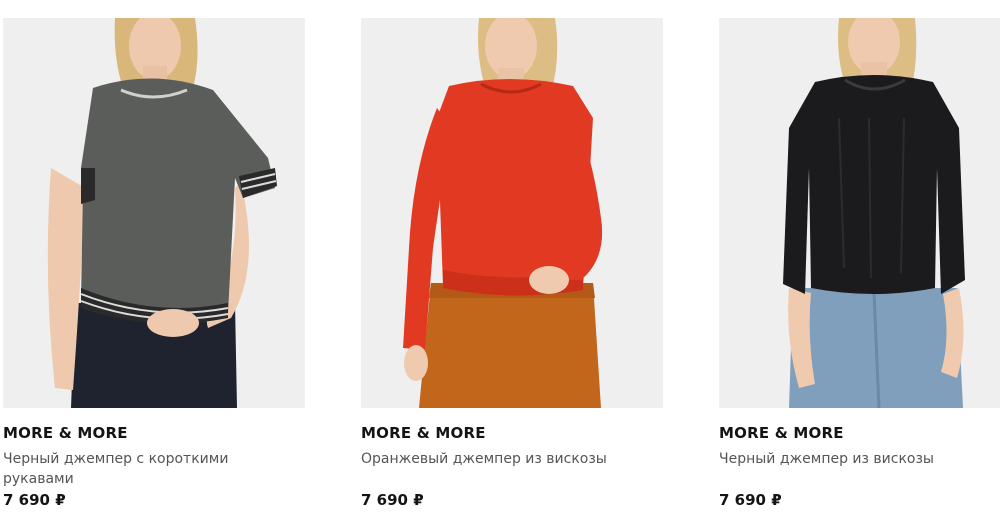  What do you see at coordinates (491, 469) in the screenshot?
I see `product-title: Оранжевый джемпер из вискозы` at bounding box center [491, 469].